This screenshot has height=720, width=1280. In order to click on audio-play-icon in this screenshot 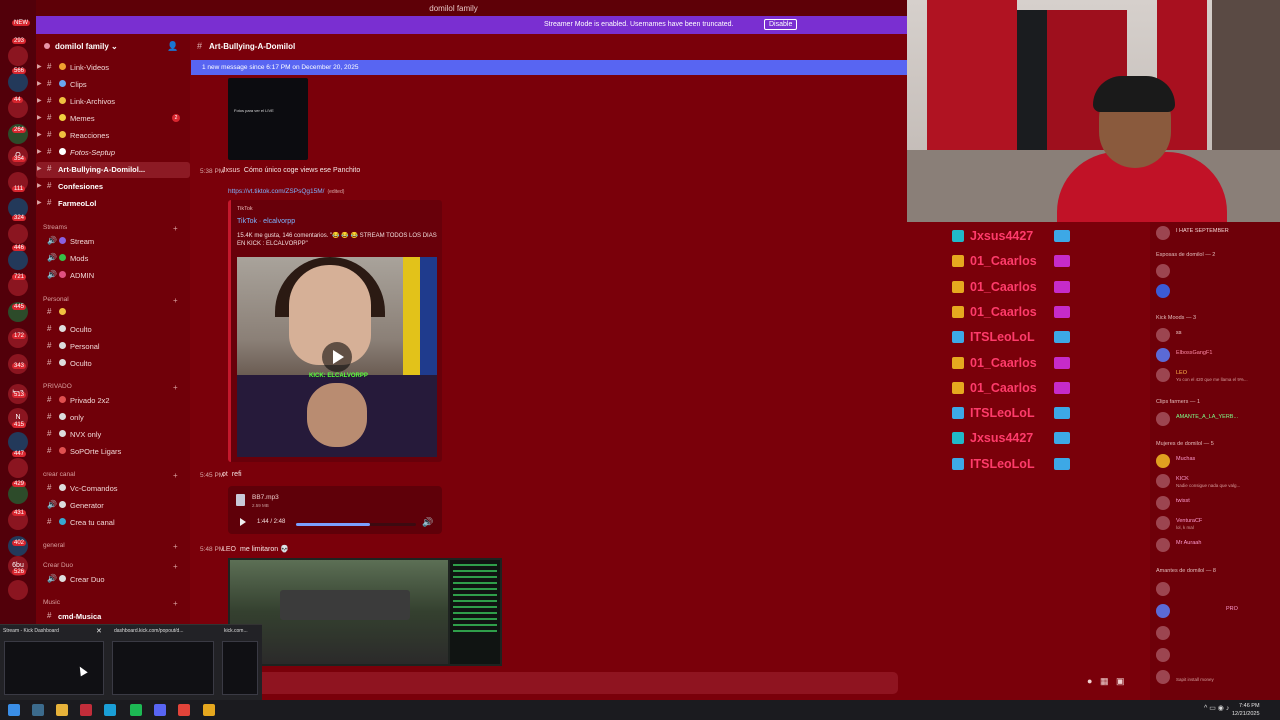, I will do `click(243, 522)`.